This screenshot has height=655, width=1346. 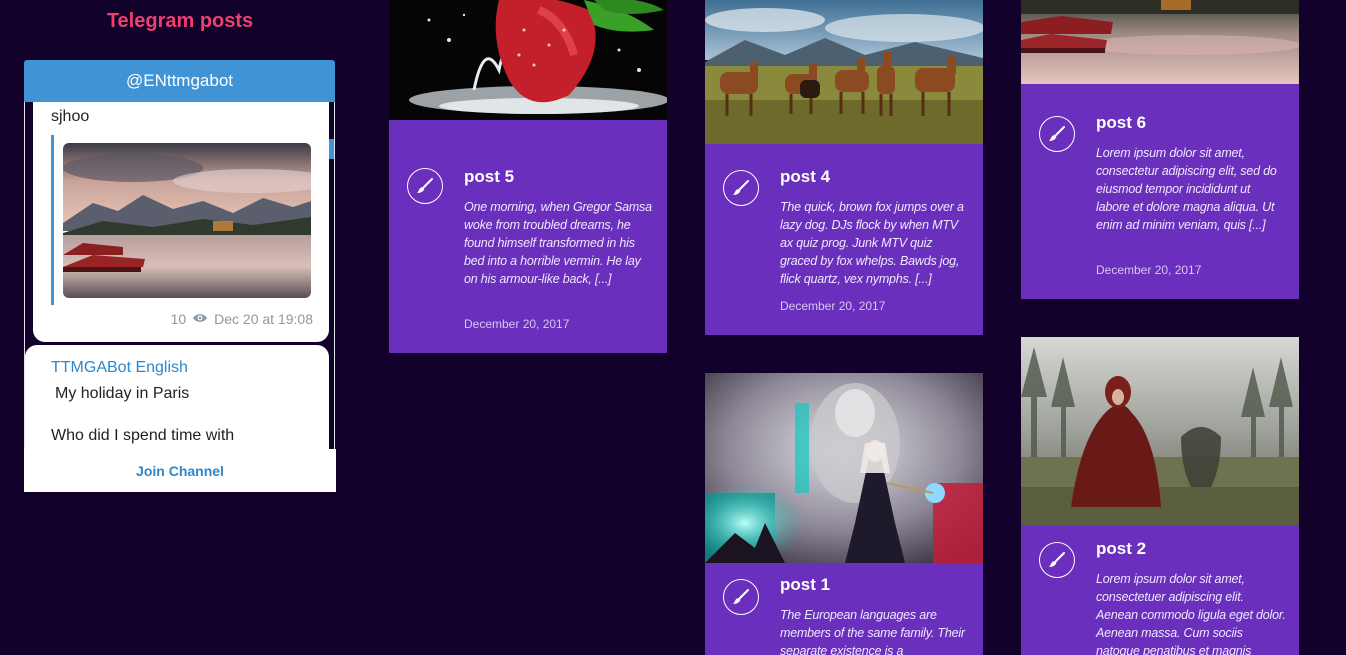 I want to click on join-channel-button: Join Channel, so click(x=180, y=470).